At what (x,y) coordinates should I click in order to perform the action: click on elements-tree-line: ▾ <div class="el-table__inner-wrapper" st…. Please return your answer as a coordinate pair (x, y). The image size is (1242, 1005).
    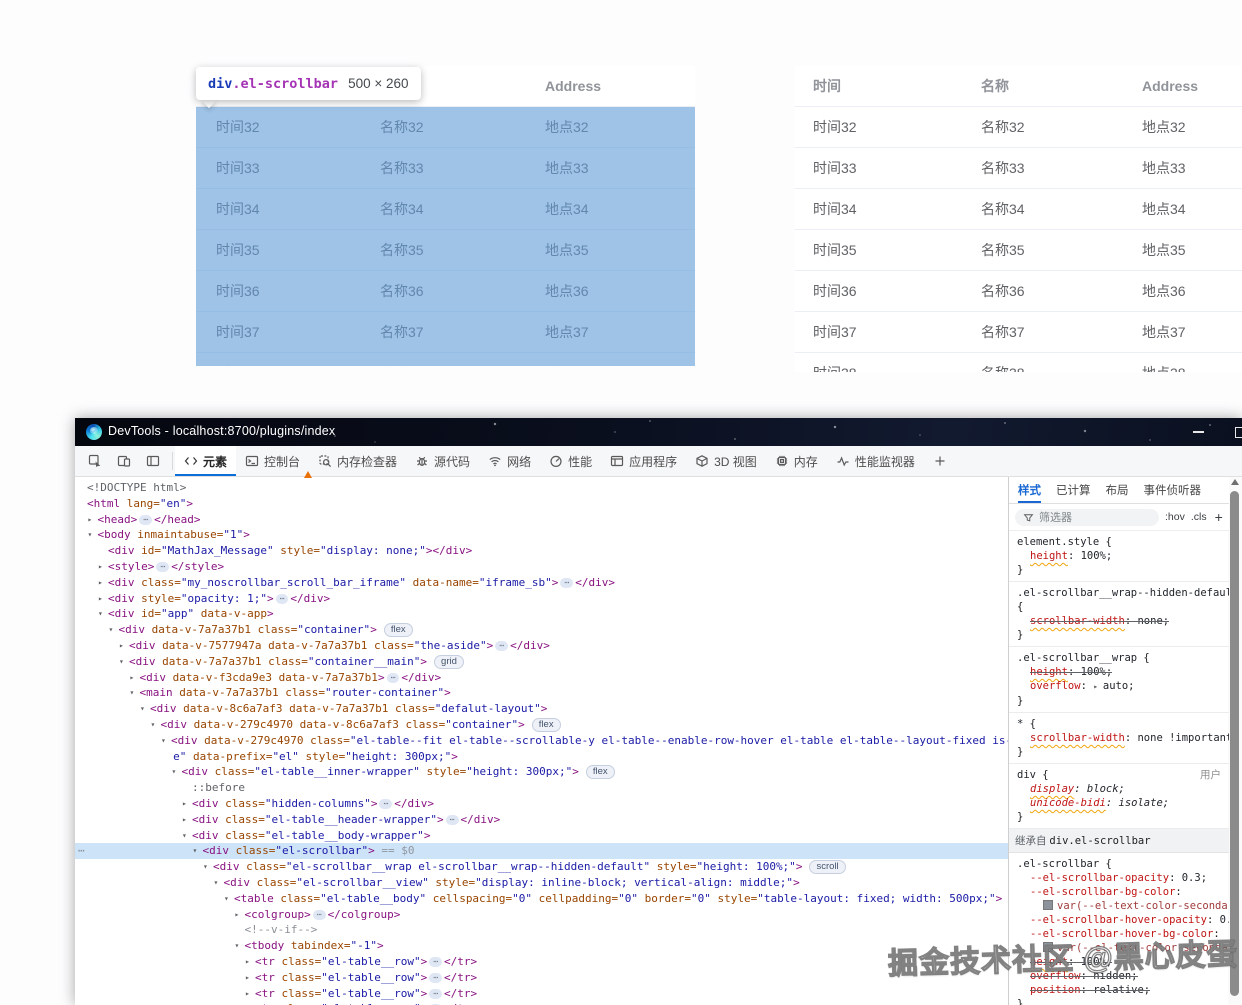
    Looking at the image, I should click on (541, 772).